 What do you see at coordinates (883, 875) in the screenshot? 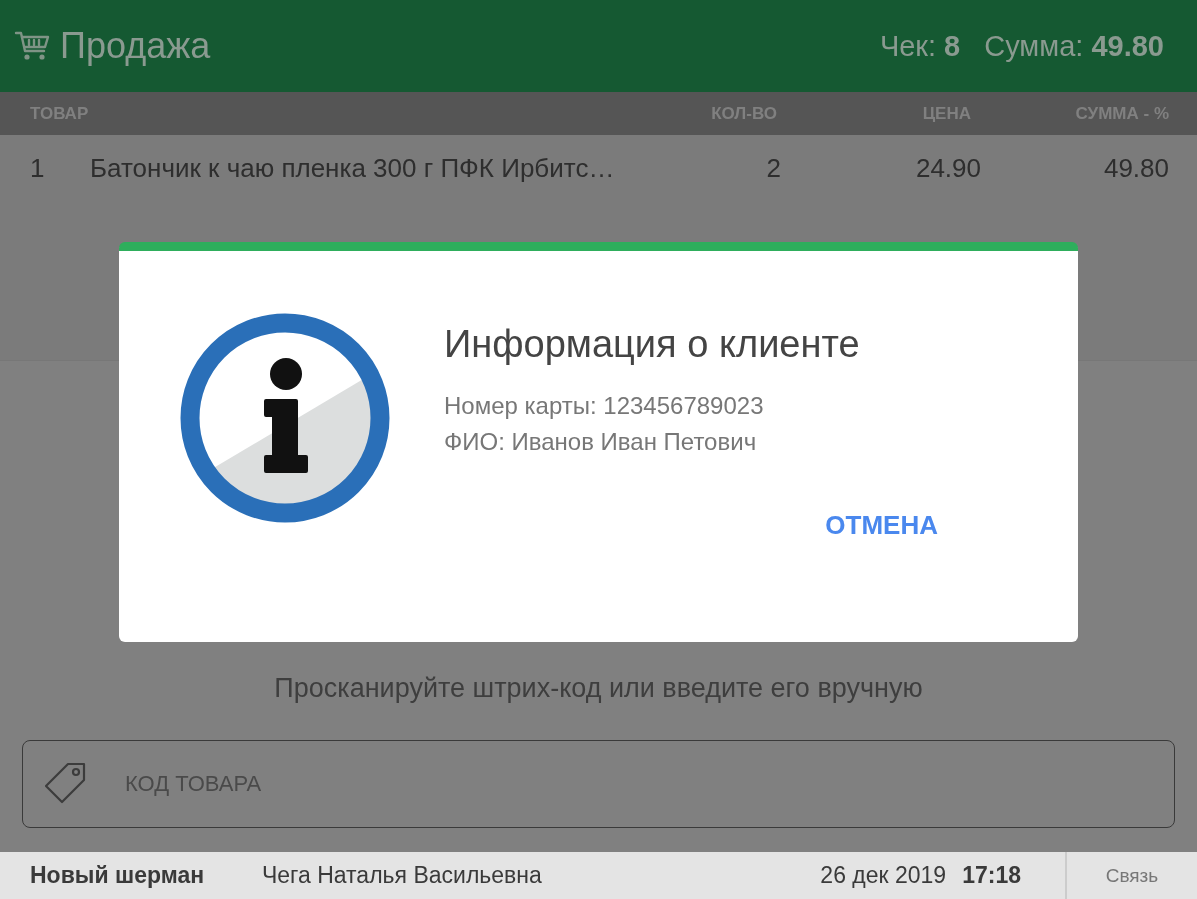
I see `date-text: 26 дек 2019` at bounding box center [883, 875].